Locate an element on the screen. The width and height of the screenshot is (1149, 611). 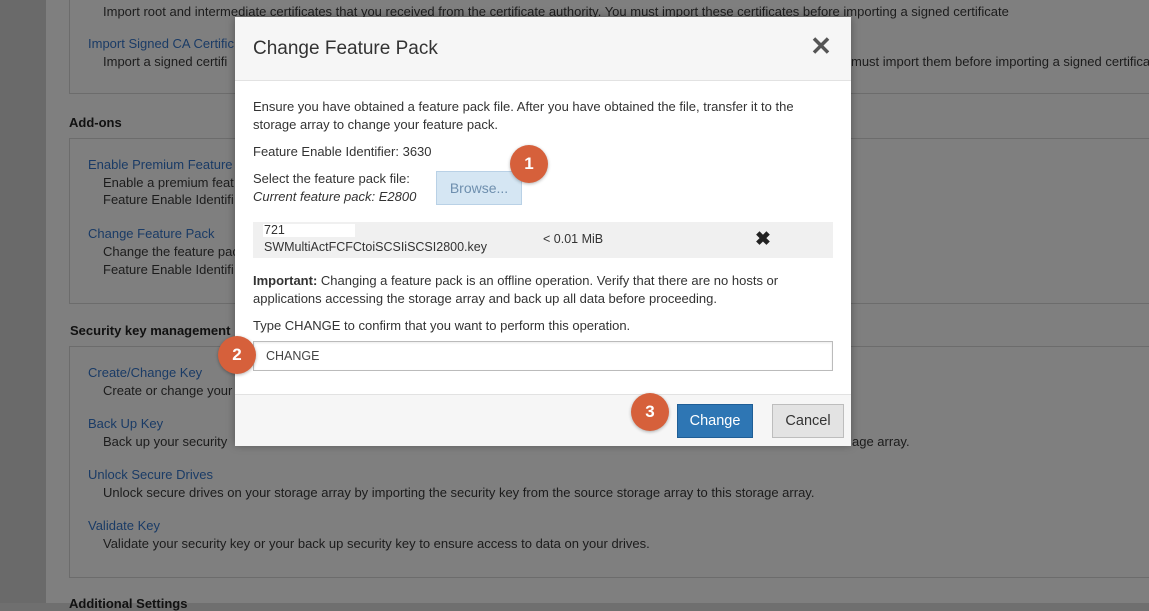
change-button: Change is located at coordinates (715, 421).